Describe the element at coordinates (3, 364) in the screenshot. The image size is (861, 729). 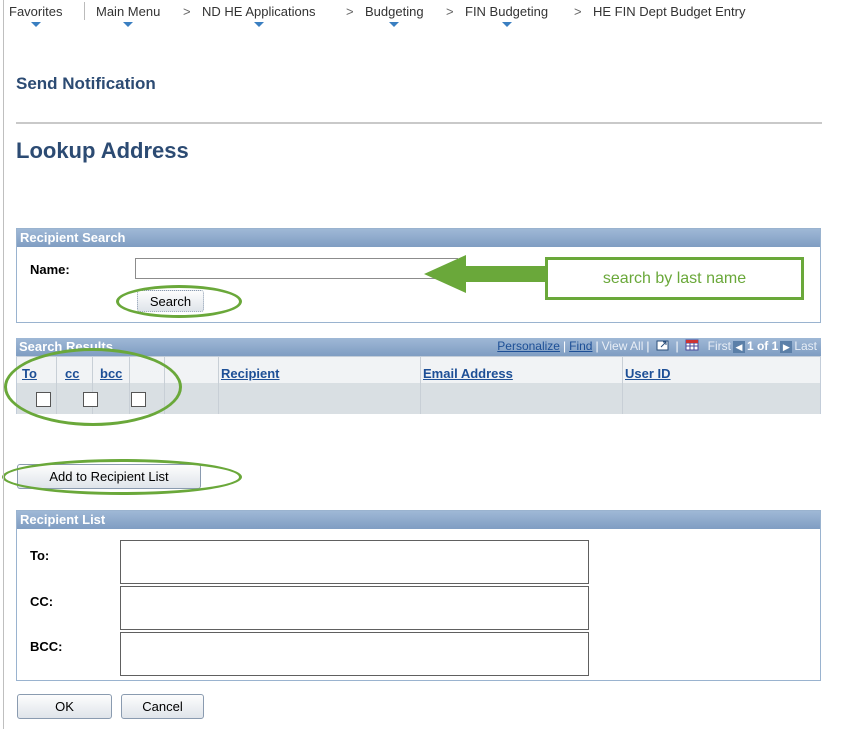
I see `left-border` at that location.